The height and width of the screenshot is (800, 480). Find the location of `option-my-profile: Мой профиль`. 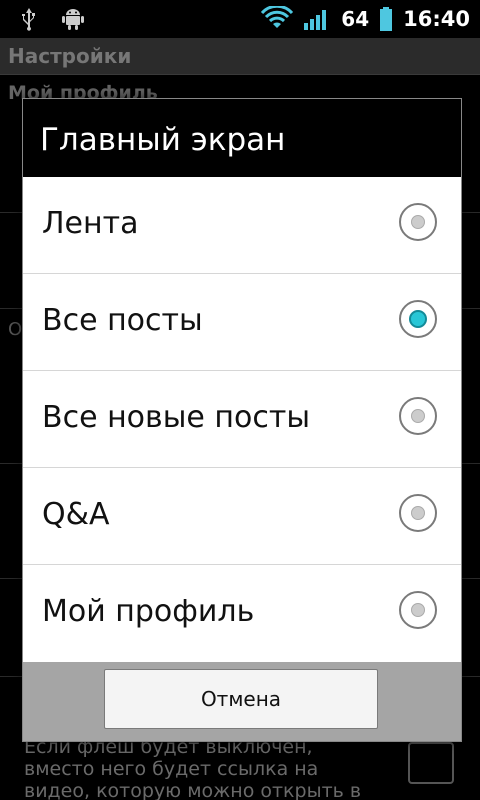

option-my-profile: Мой профиль is located at coordinates (242, 613).